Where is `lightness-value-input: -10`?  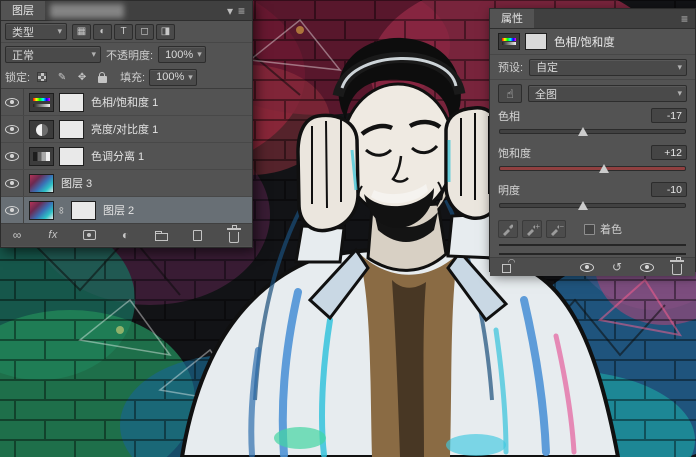
lightness-value-input: -10 is located at coordinates (669, 189).